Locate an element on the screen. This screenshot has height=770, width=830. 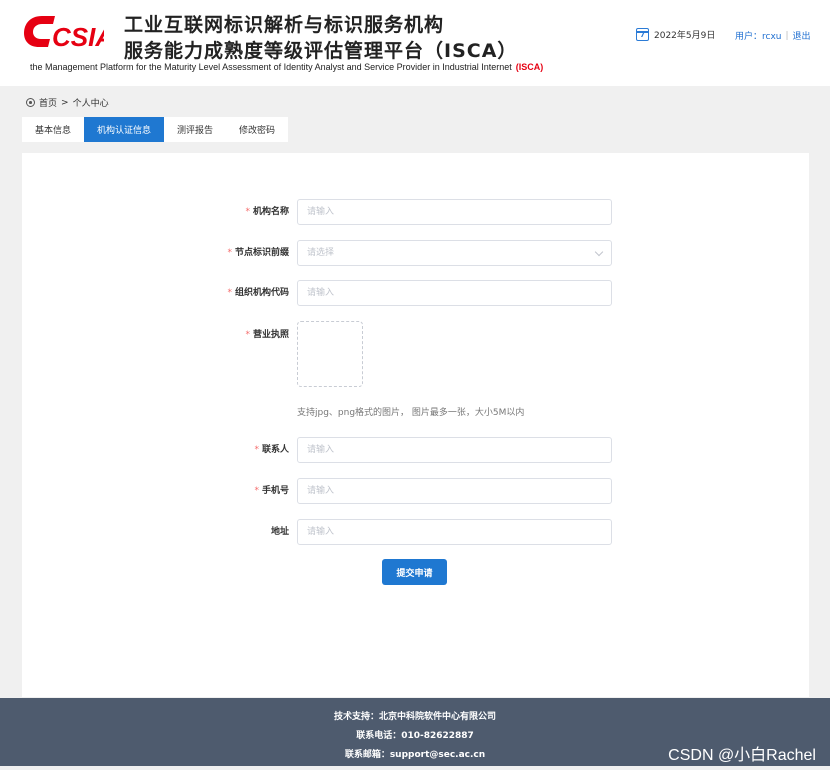
tab-bar: 基本信息 机构认证信息 测评报告 修改密码 is located at coordinates (155, 129).